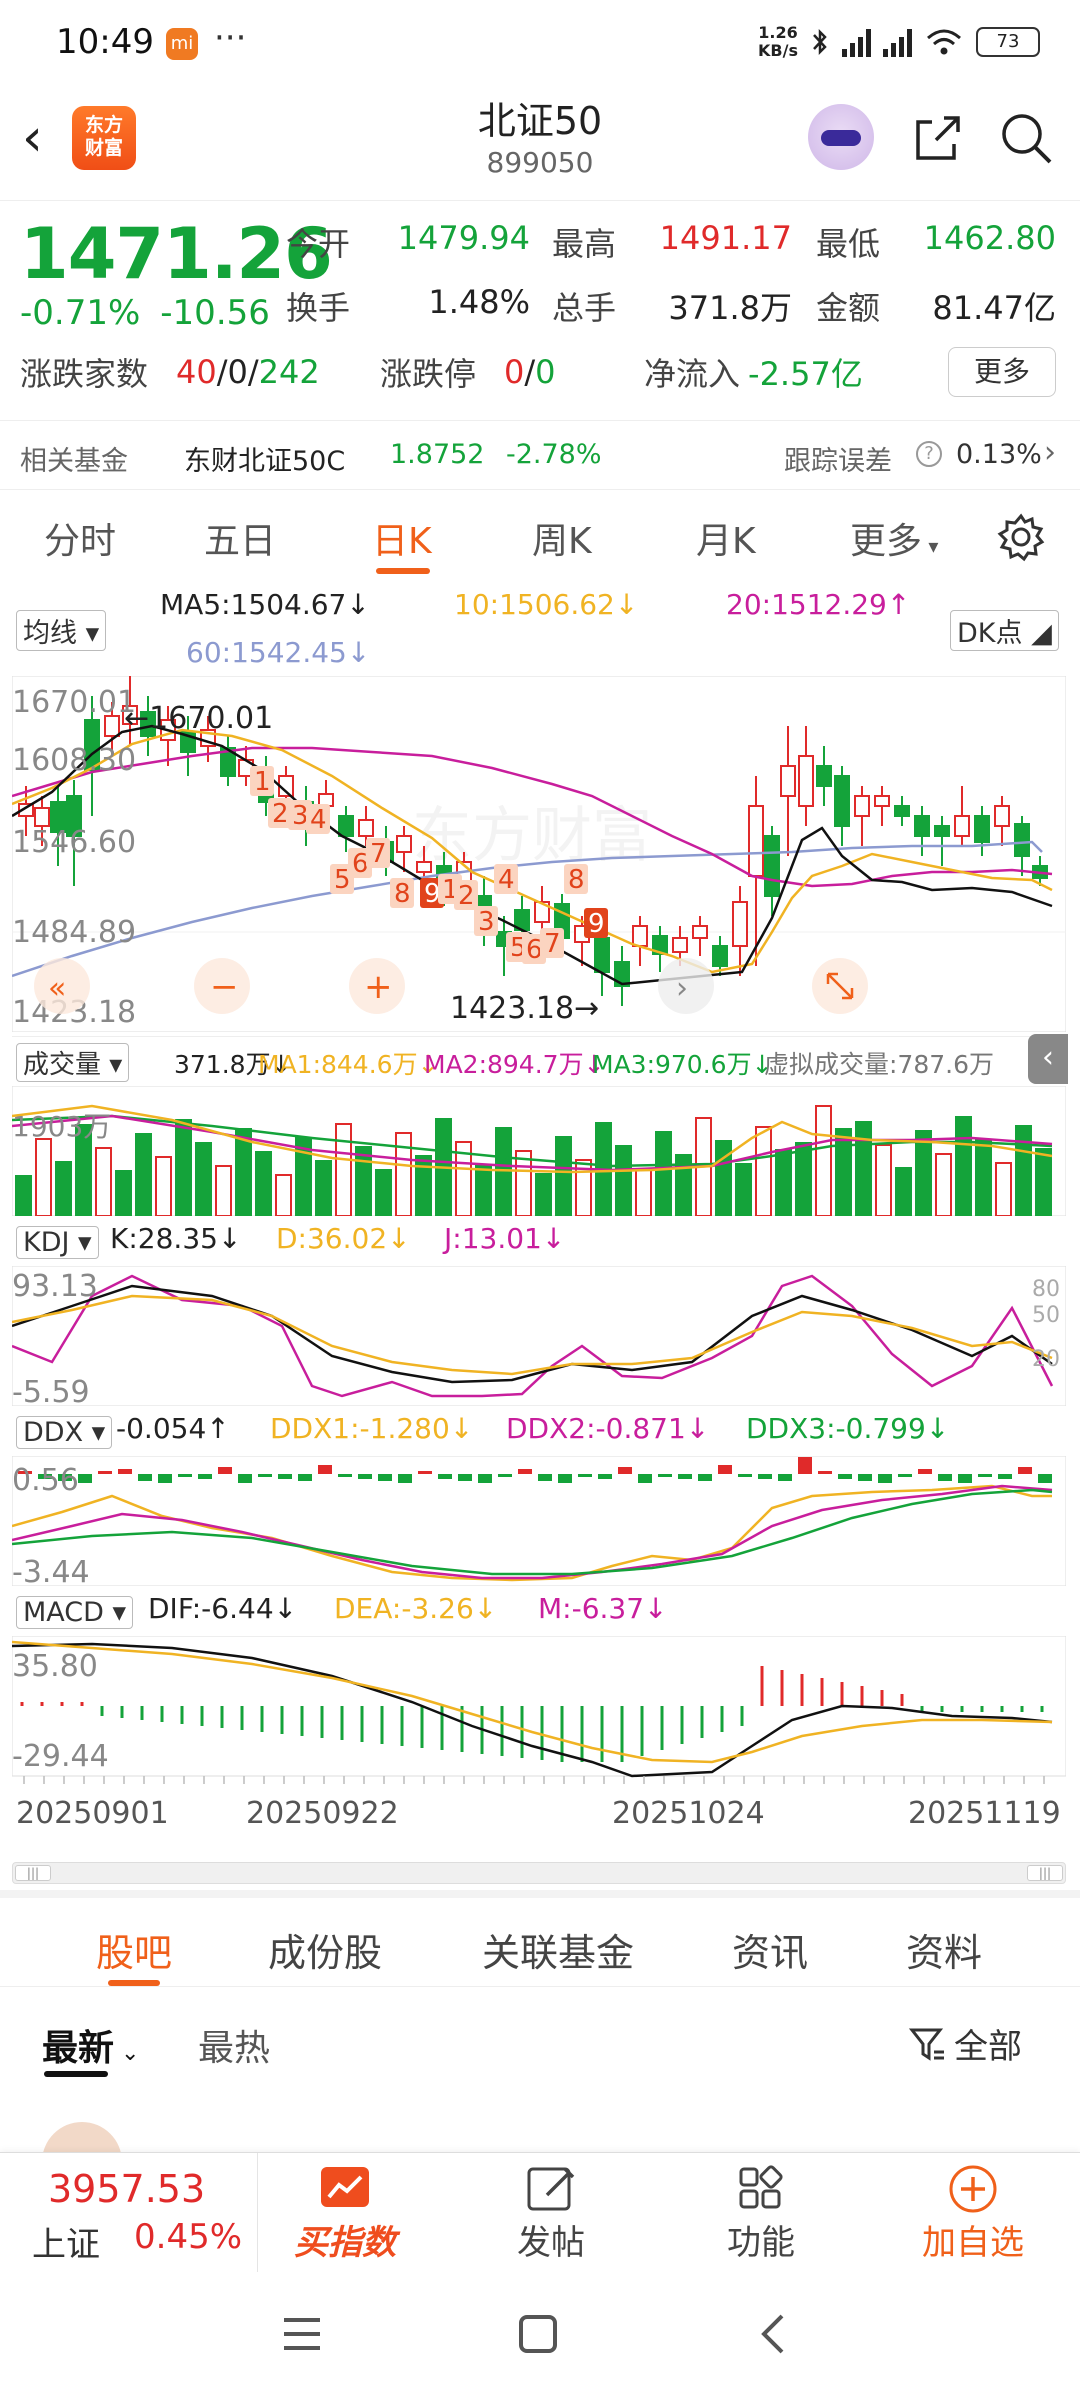  What do you see at coordinates (938, 138) in the screenshot?
I see `share-icon` at bounding box center [938, 138].